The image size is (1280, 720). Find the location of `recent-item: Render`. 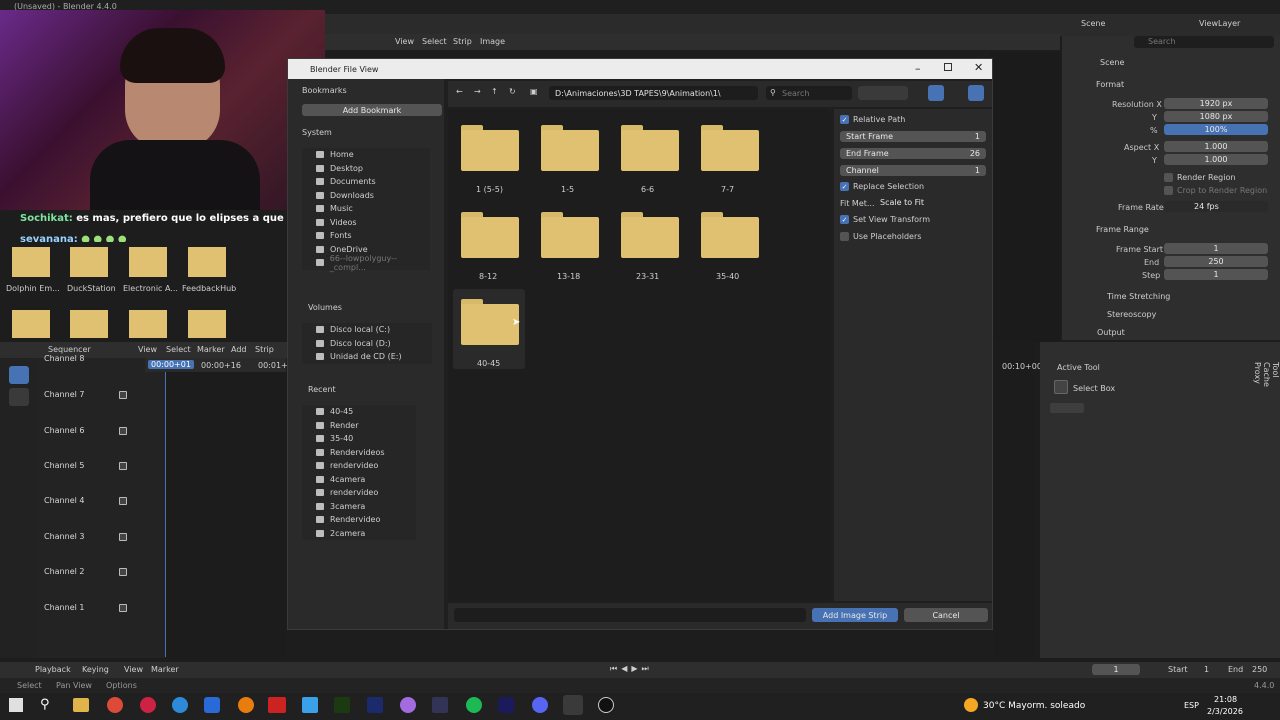

recent-item: Render is located at coordinates (359, 426).